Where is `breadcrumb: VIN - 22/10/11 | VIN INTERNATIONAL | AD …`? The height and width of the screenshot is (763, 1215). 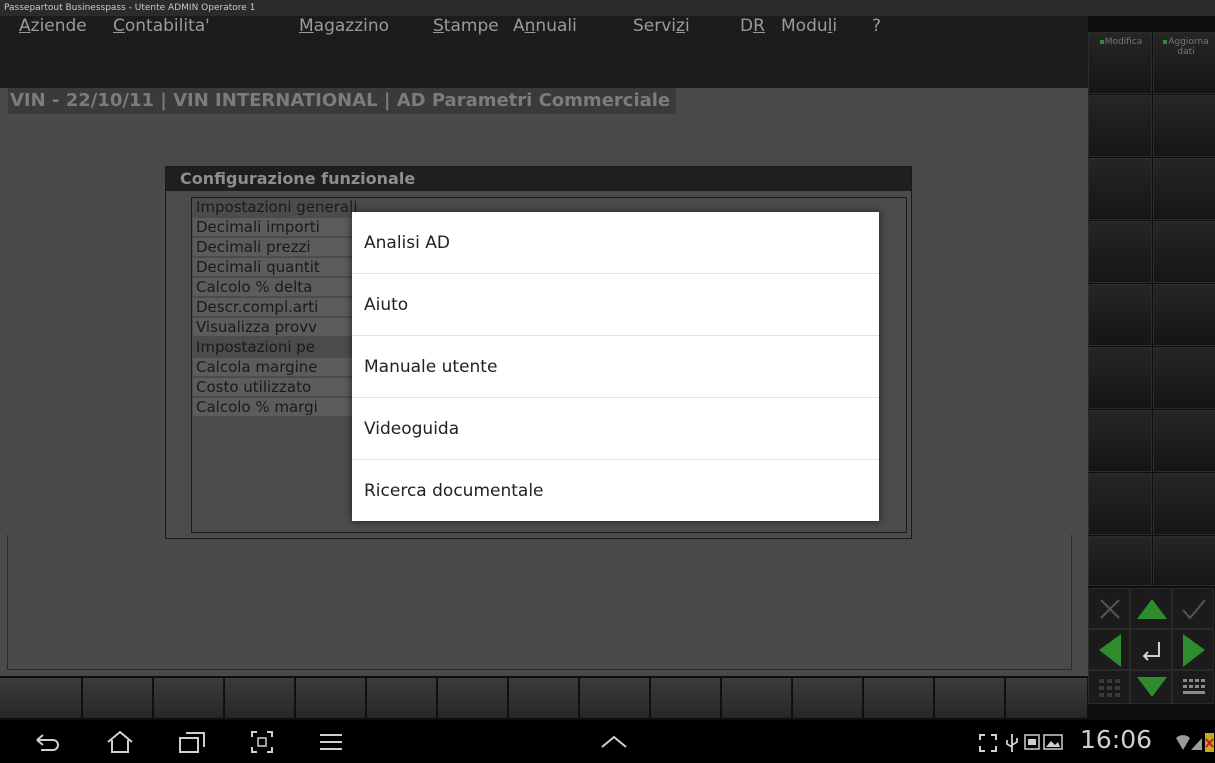 breadcrumb: VIN - 22/10/11 | VIN INTERNATIONAL | AD … is located at coordinates (342, 101).